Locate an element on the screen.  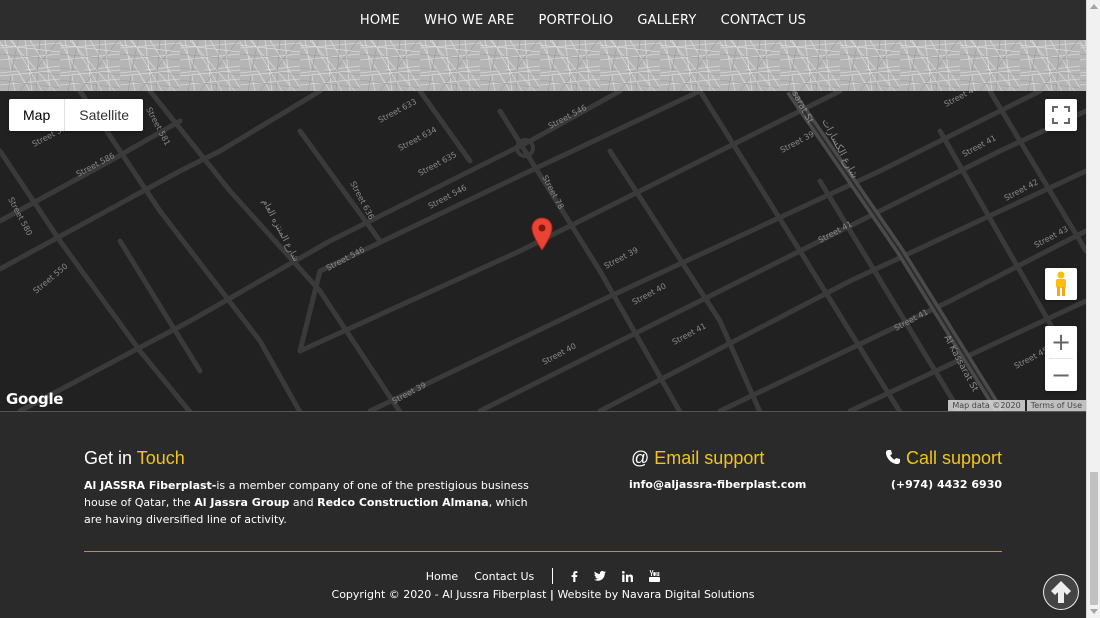
street-view-pegman-button is located at coordinates (1061, 284).